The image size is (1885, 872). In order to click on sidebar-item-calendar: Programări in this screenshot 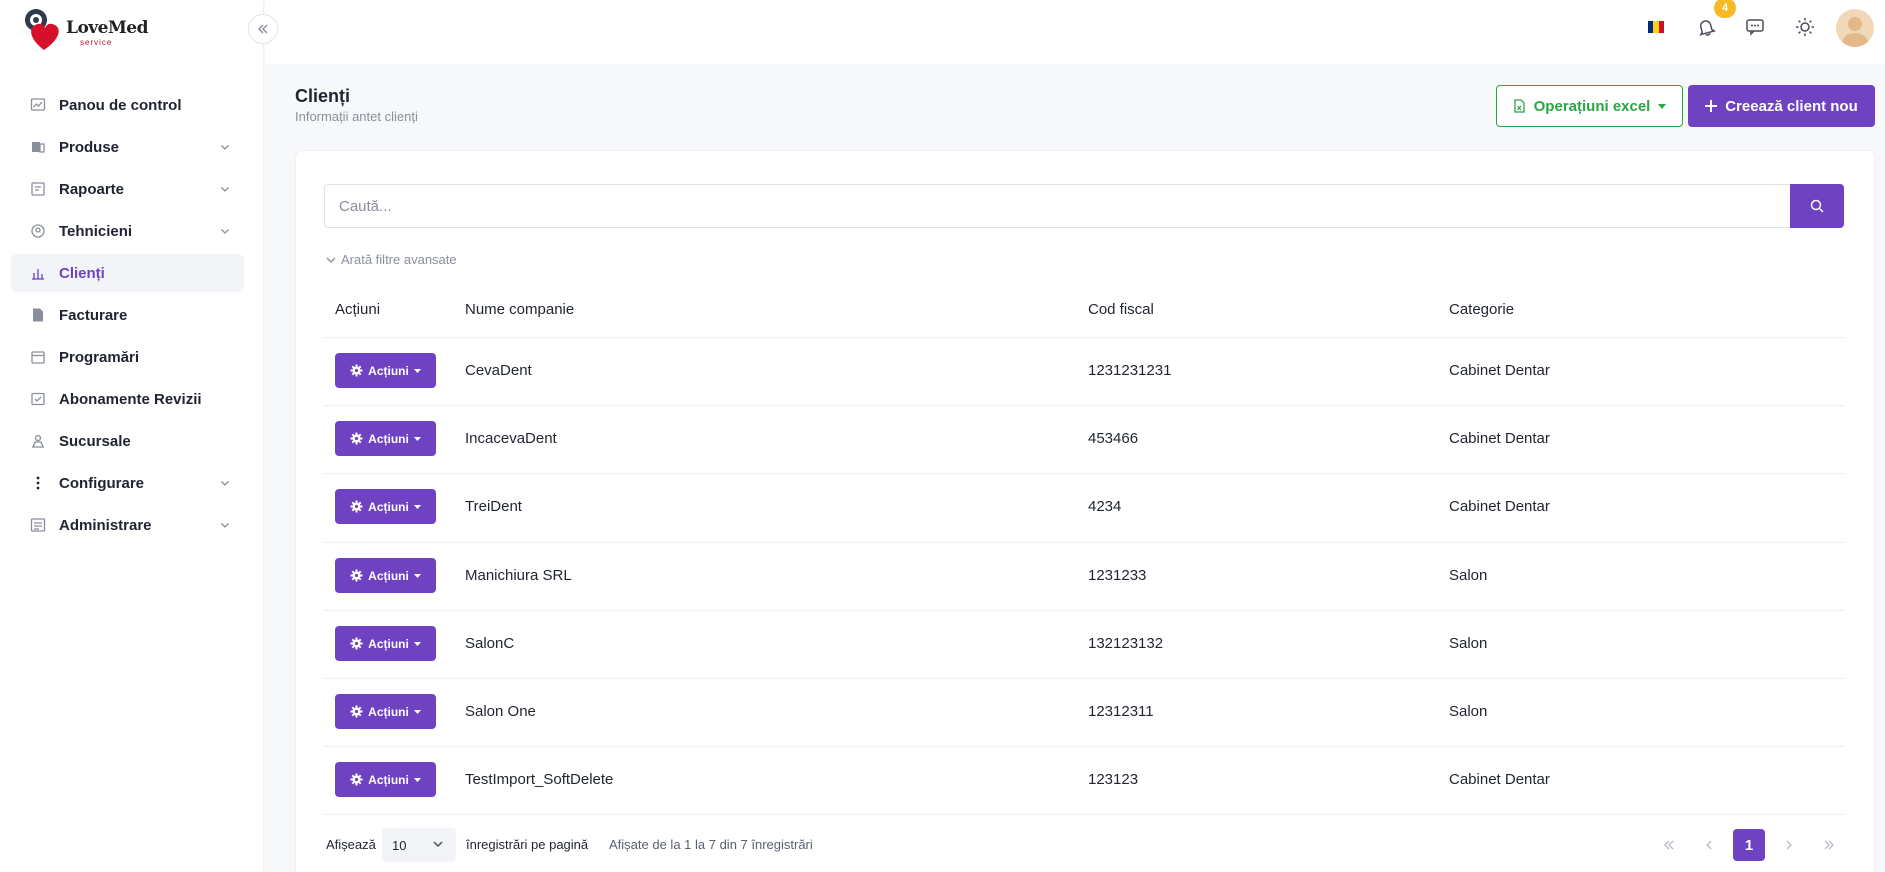, I will do `click(127, 357)`.